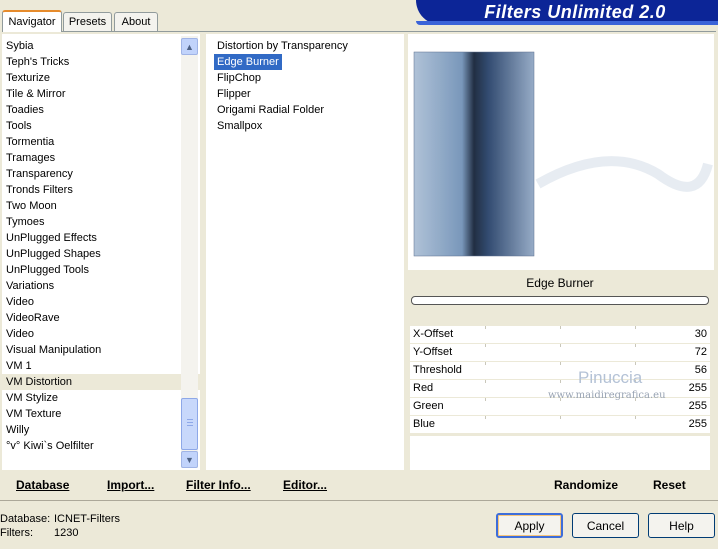 This screenshot has height=549, width=718. What do you see at coordinates (25, 519) in the screenshot?
I see `status-database-label: Database:` at bounding box center [25, 519].